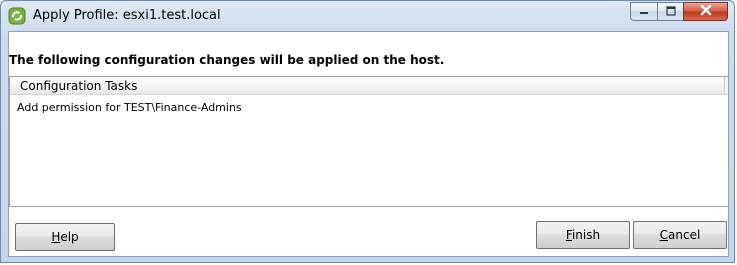 This screenshot has width=737, height=265. What do you see at coordinates (127, 15) in the screenshot?
I see `window-title: Apply Profile: esxi1.test.local` at bounding box center [127, 15].